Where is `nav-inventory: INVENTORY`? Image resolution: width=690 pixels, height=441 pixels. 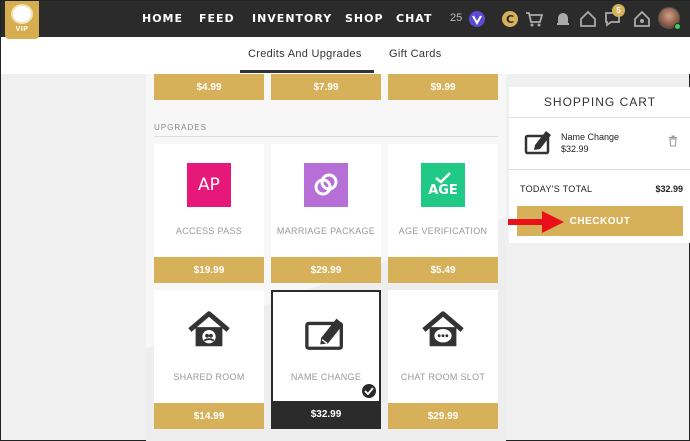
nav-inventory: INVENTORY is located at coordinates (292, 18).